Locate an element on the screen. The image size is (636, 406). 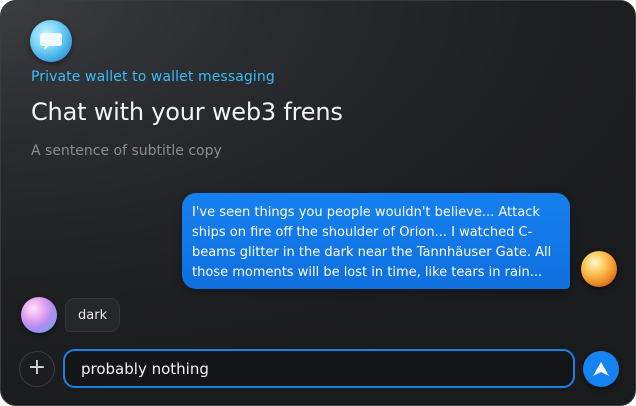
page-subtitle: A sentence of subtitle copy is located at coordinates (126, 151).